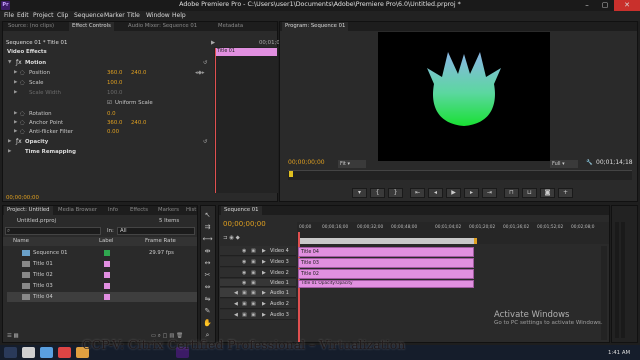 The image size is (640, 360). What do you see at coordinates (23, 16) in the screenshot?
I see `menu-edit: Edit` at bounding box center [23, 16].